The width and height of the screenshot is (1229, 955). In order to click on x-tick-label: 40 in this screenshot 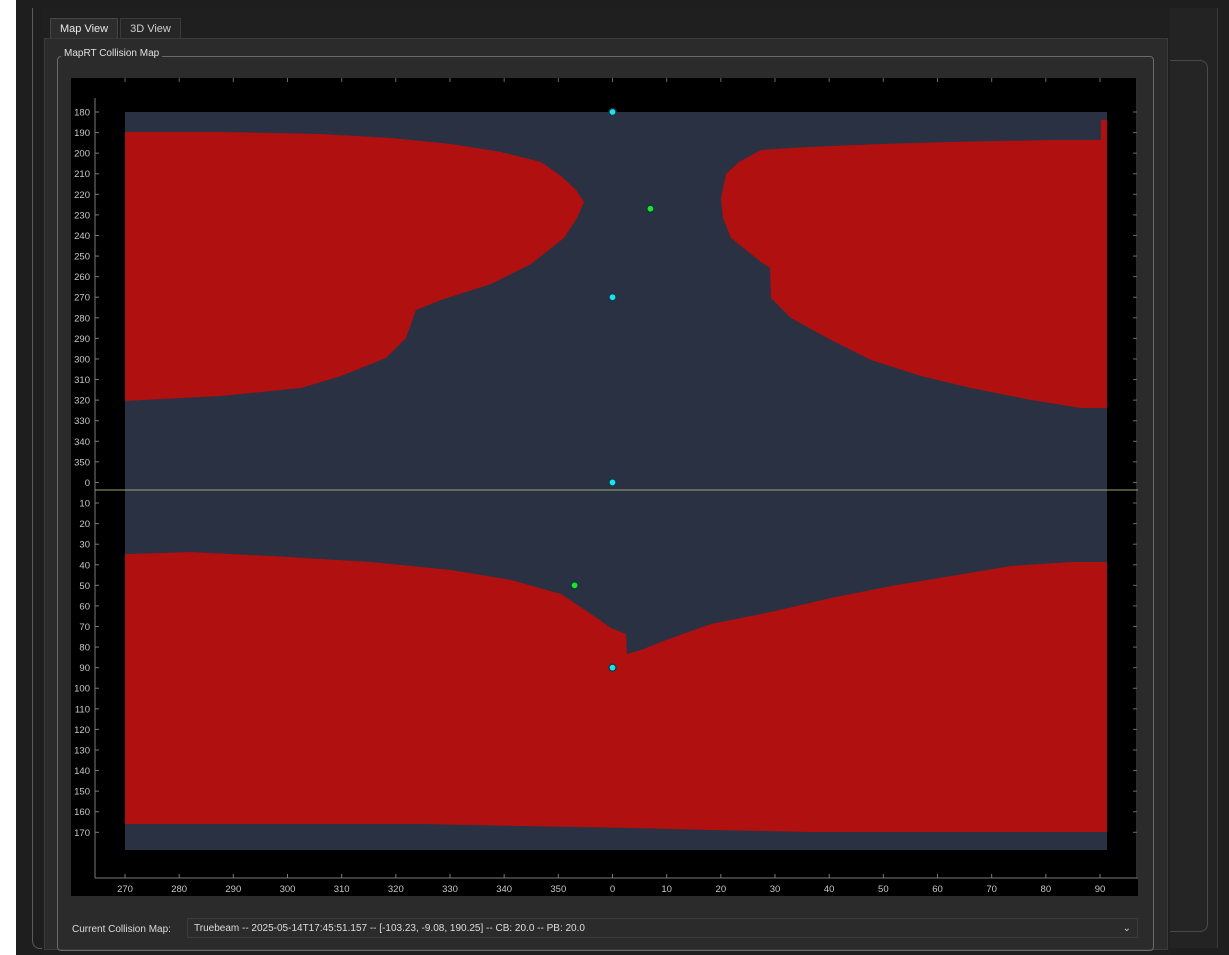, I will do `click(829, 889)`.